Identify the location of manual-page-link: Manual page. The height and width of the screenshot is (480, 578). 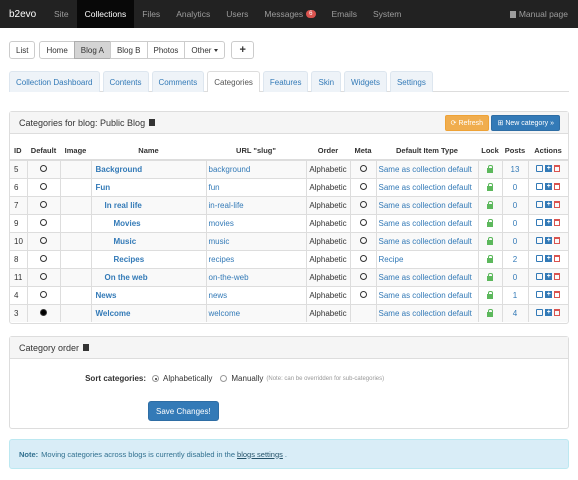
(538, 14).